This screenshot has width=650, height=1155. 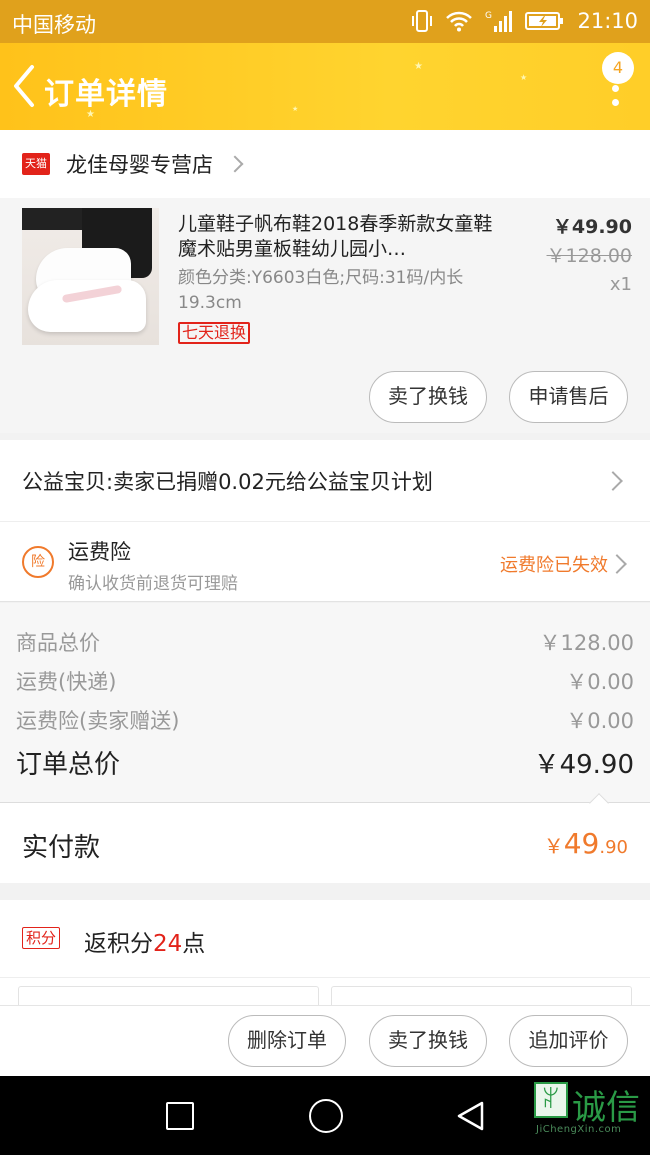 I want to click on order-total-row: 订单总价 ￥49.90, so click(x=325, y=762).